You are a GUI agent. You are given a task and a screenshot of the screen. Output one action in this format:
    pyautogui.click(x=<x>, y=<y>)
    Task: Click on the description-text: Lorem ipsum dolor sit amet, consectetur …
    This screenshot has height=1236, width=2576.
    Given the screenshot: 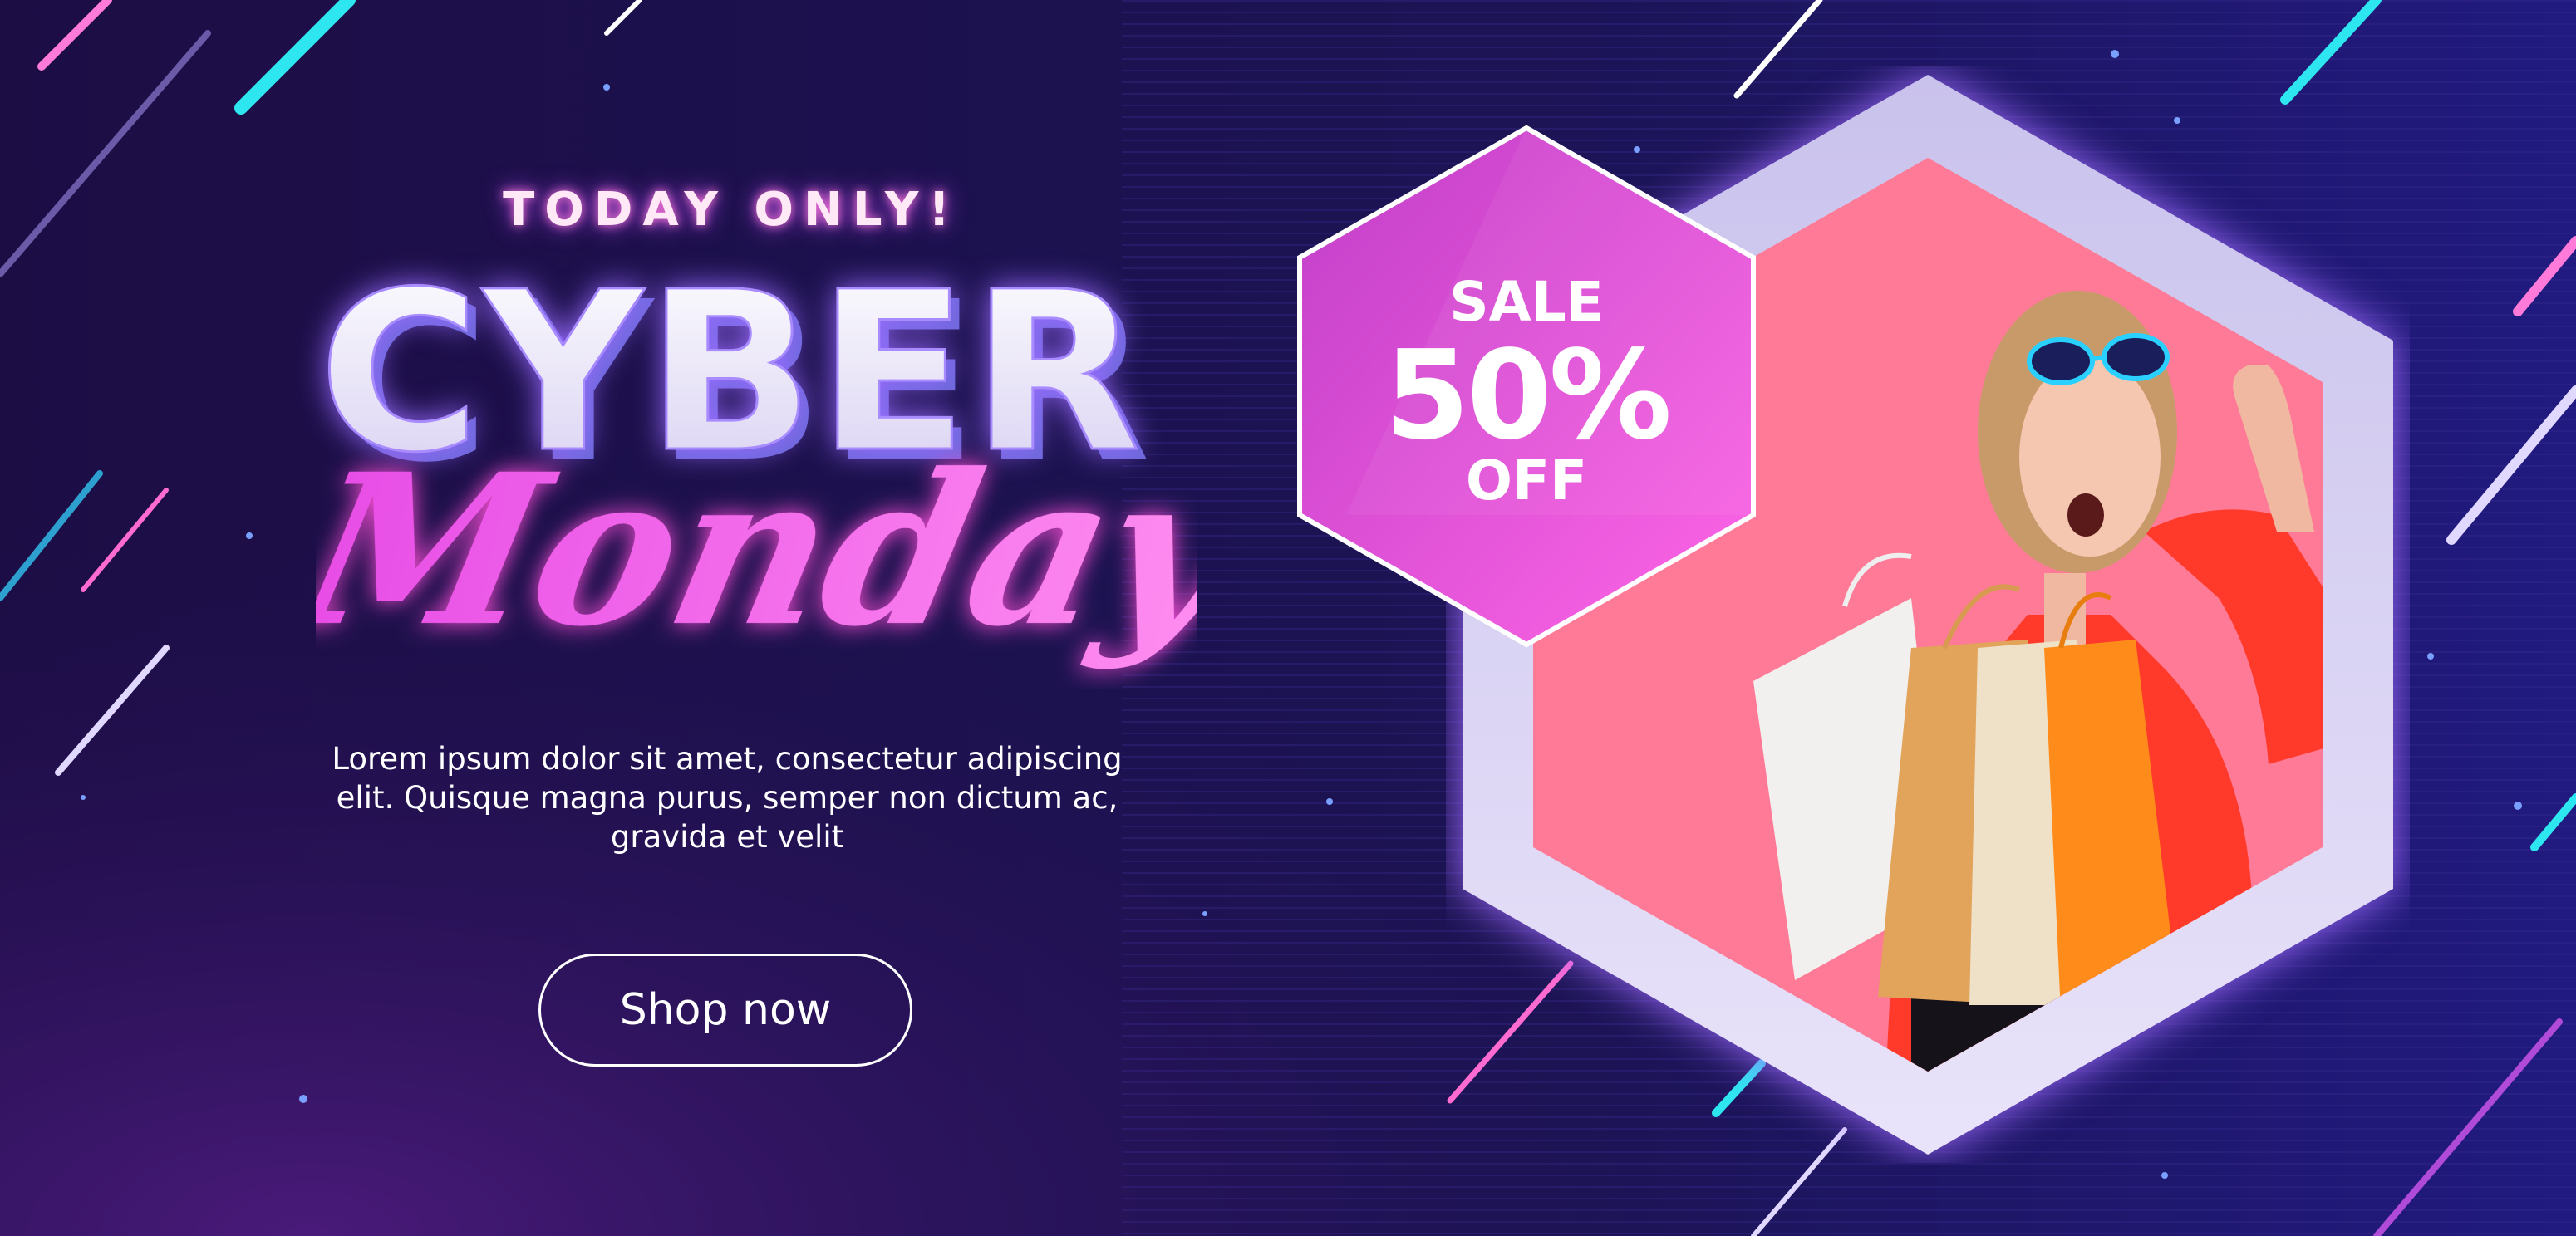 What is the action you would take?
    pyautogui.click(x=727, y=798)
    